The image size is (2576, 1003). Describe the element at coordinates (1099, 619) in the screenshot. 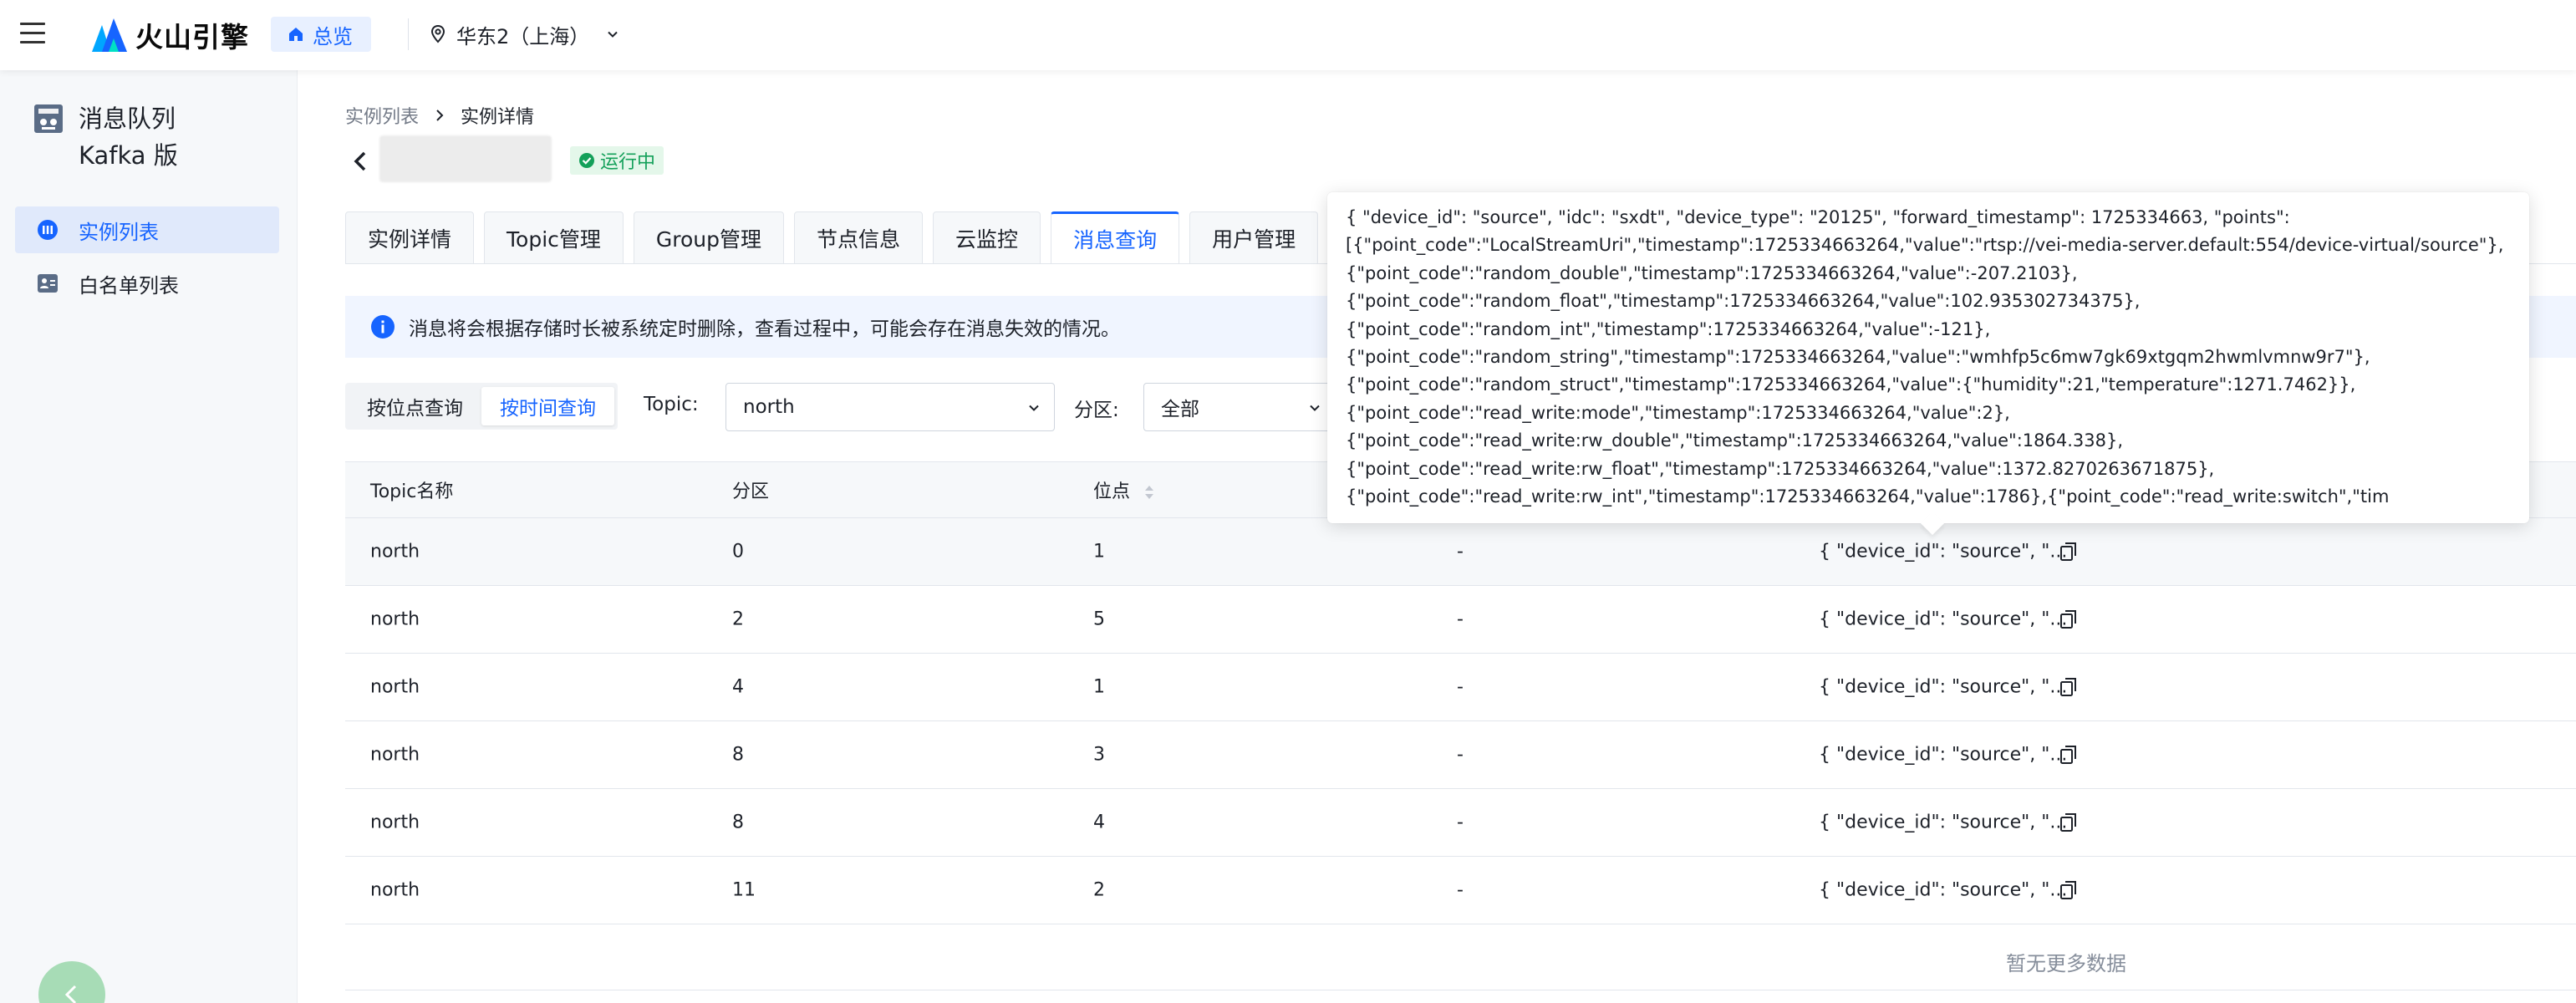

I see `cell-offset: 5` at that location.